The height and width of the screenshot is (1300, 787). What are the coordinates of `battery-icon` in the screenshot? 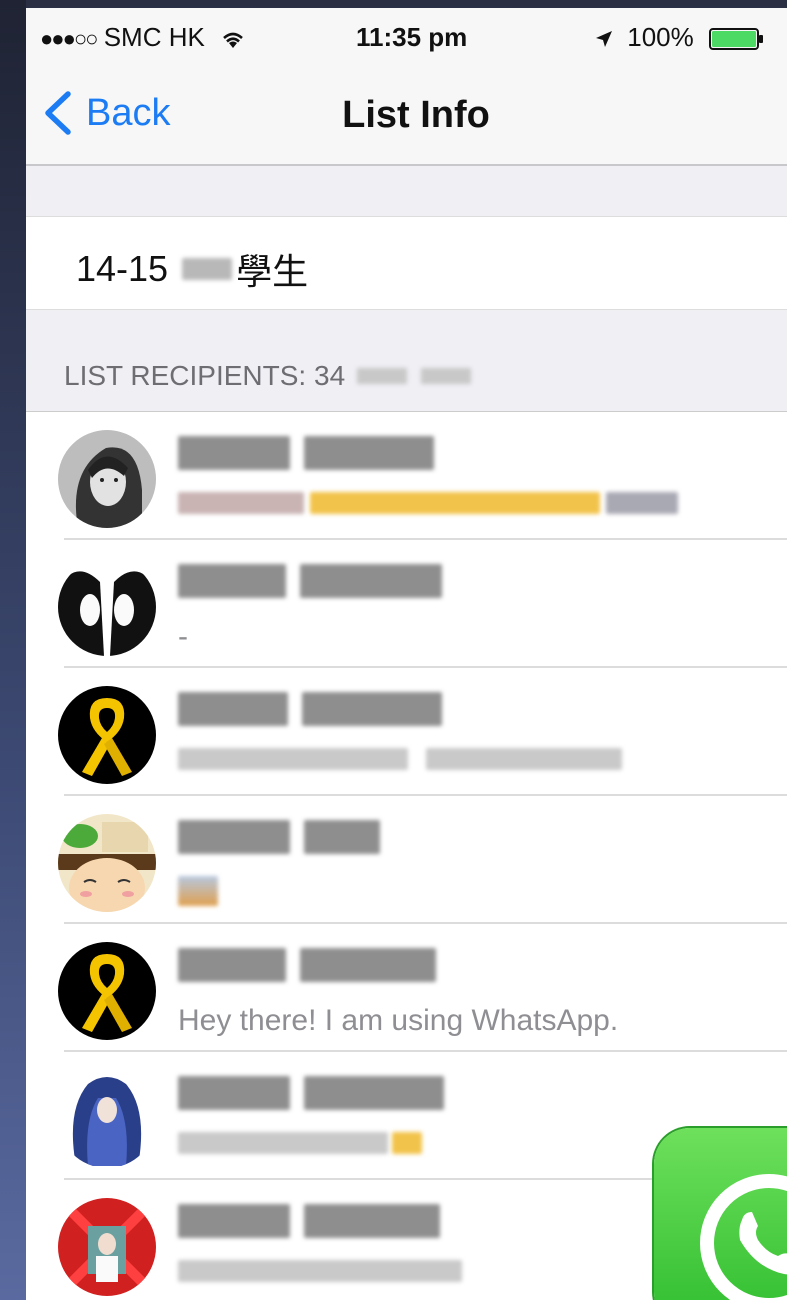 It's located at (735, 39).